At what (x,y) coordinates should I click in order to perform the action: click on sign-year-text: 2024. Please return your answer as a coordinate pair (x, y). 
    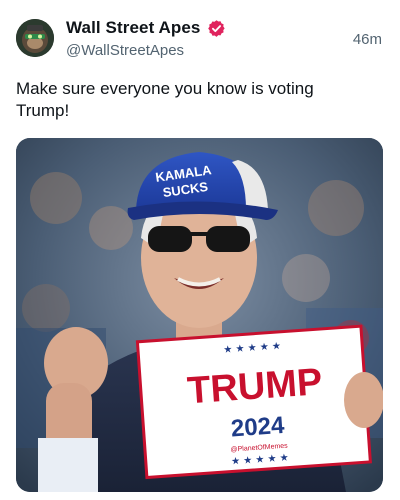
    Looking at the image, I should click on (258, 427).